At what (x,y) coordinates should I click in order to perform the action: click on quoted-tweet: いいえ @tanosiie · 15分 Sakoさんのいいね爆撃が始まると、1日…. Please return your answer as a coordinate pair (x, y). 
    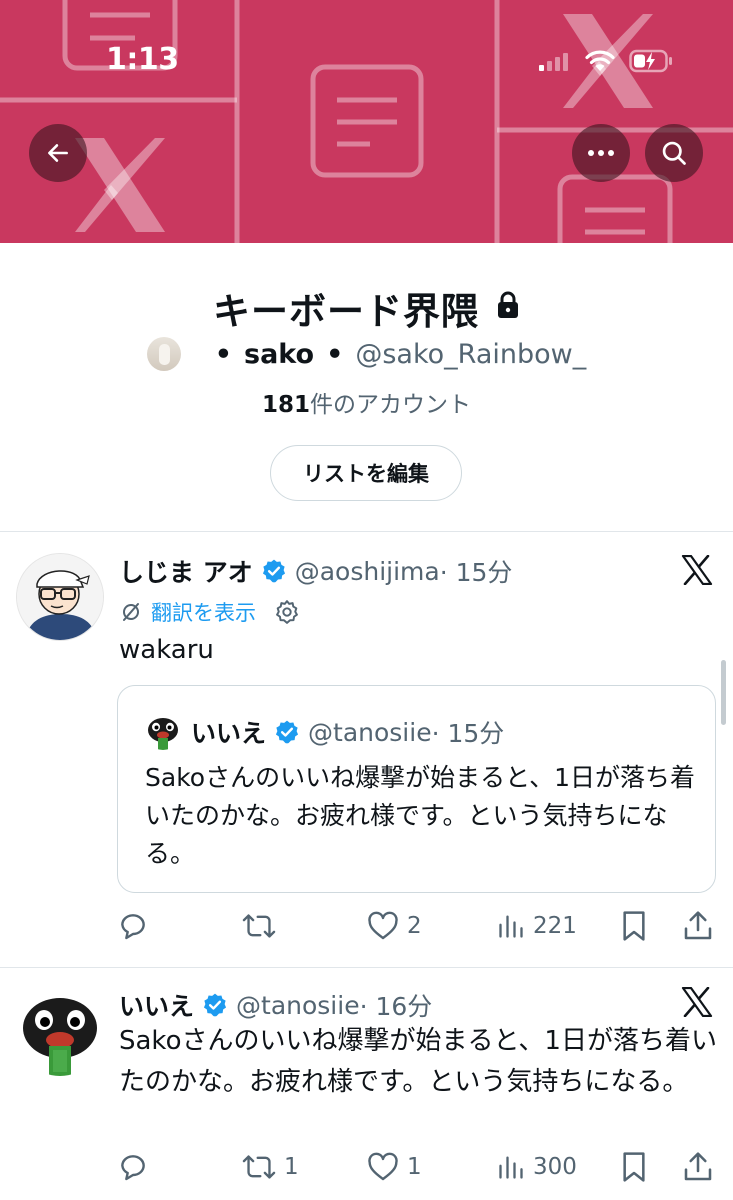
    Looking at the image, I should click on (416, 789).